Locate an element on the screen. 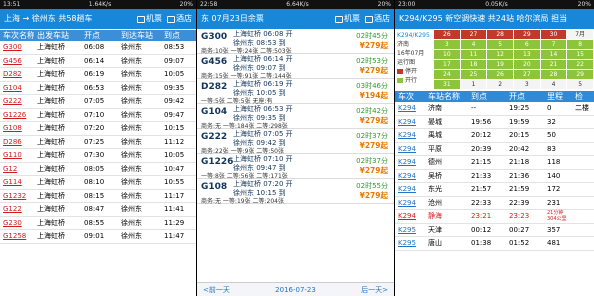  table-row: G456 上海虹桥 06:14 徐州东 09:07 is located at coordinates (98, 61).